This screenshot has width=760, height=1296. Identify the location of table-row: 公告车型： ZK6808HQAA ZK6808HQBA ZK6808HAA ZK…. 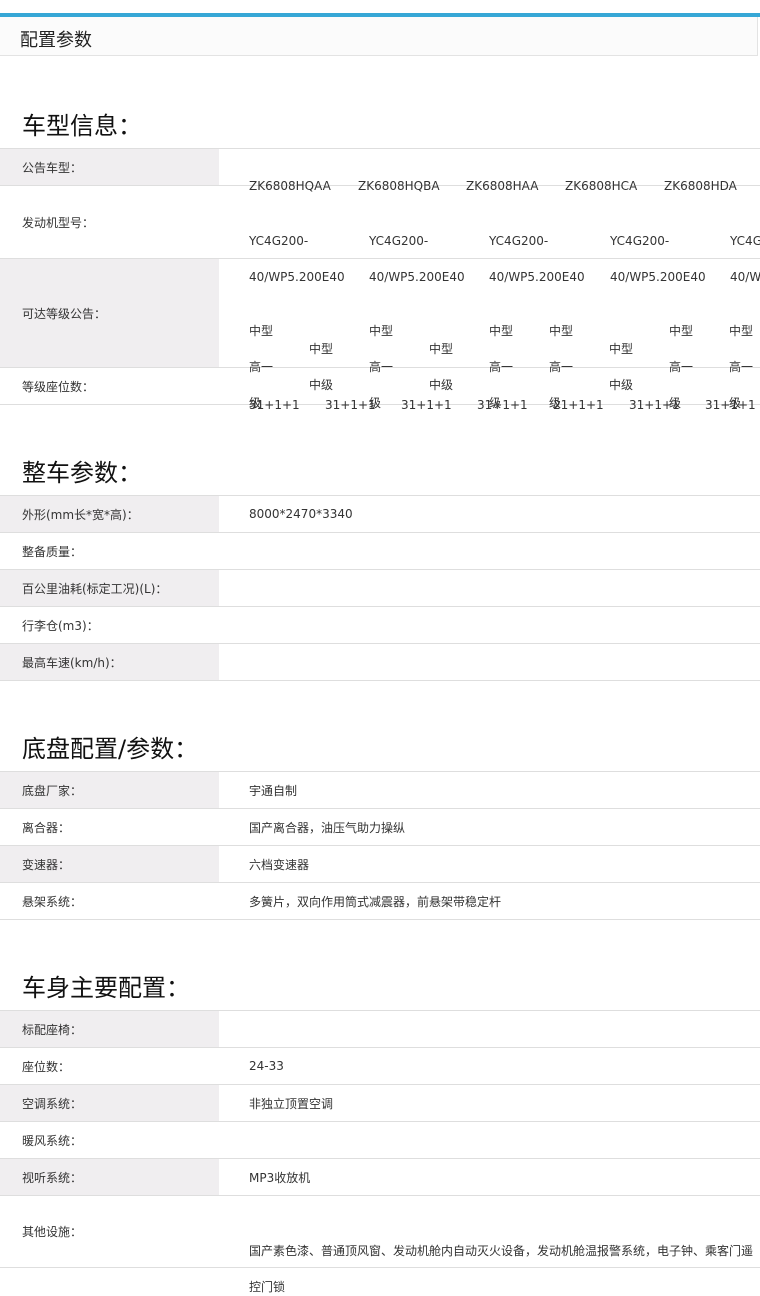
(380, 170).